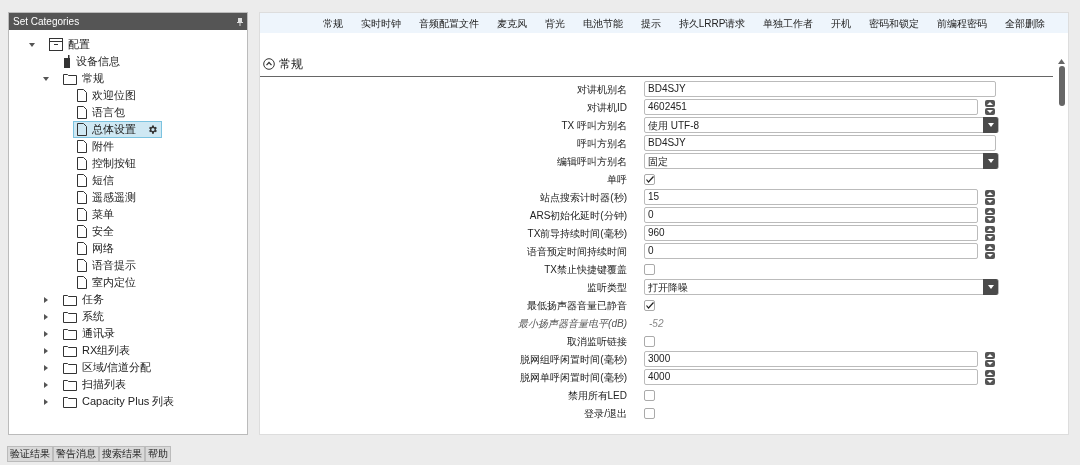  Describe the element at coordinates (577, 233) in the screenshot. I see `field-label: TX前导持续时间(毫秒)` at that location.